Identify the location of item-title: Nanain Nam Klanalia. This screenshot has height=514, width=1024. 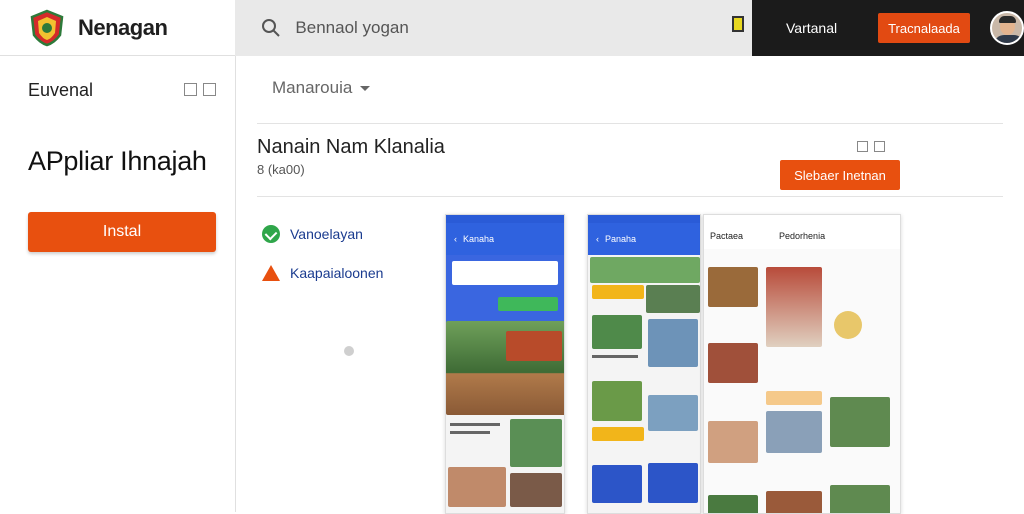
(351, 147).